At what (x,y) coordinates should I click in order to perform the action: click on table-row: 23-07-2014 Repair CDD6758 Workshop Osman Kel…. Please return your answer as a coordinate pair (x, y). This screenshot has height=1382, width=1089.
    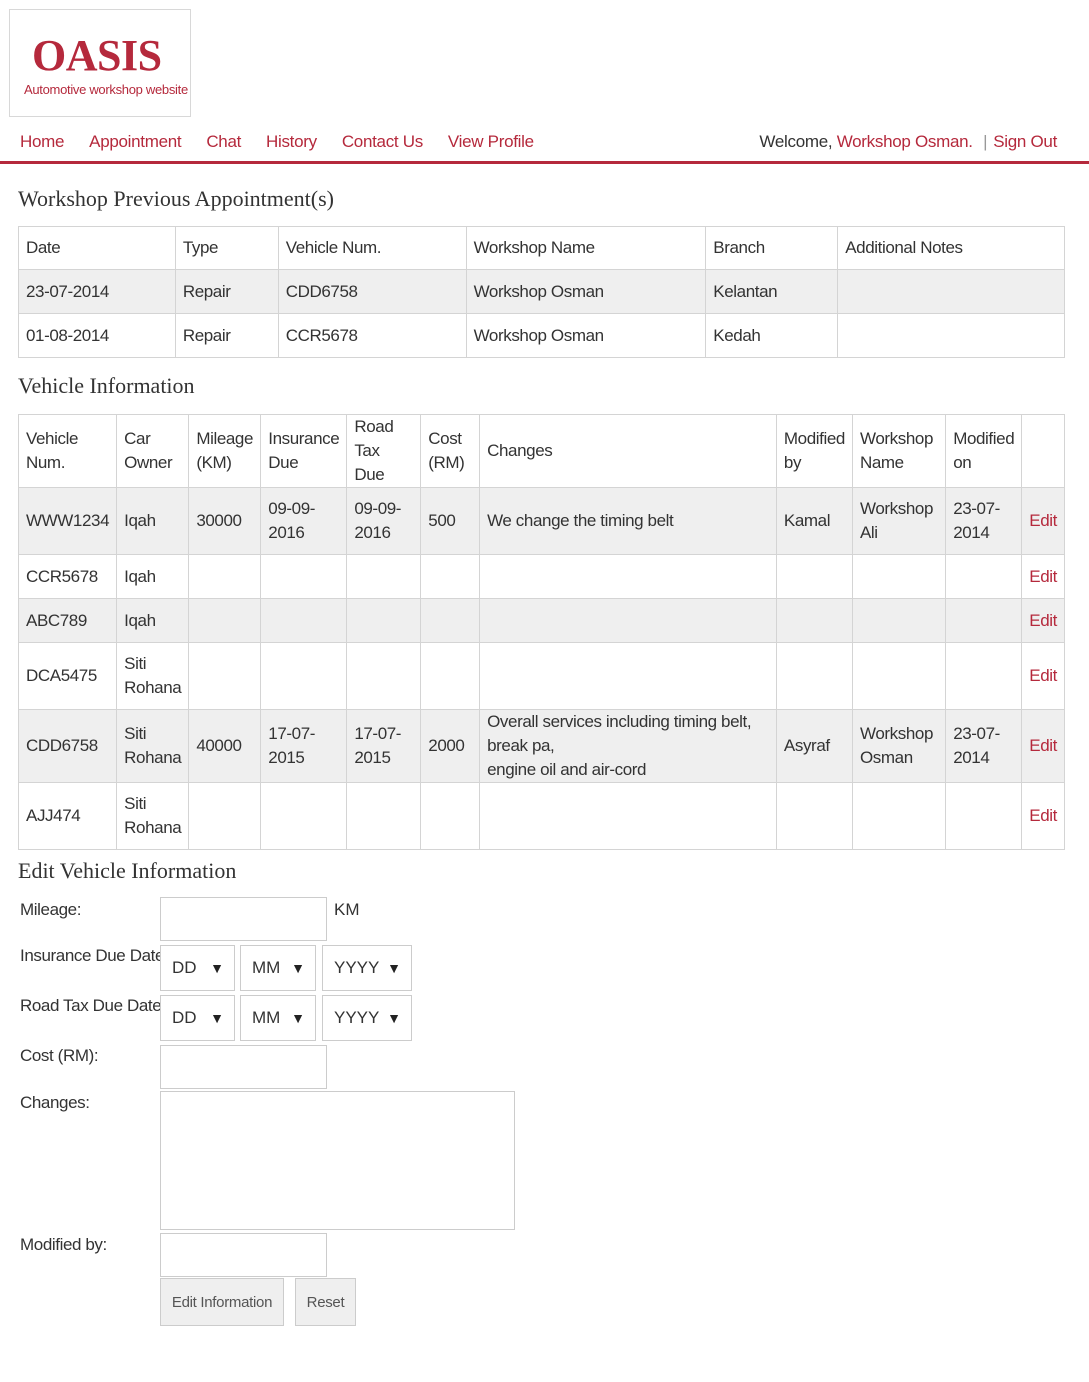
    Looking at the image, I should click on (541, 291).